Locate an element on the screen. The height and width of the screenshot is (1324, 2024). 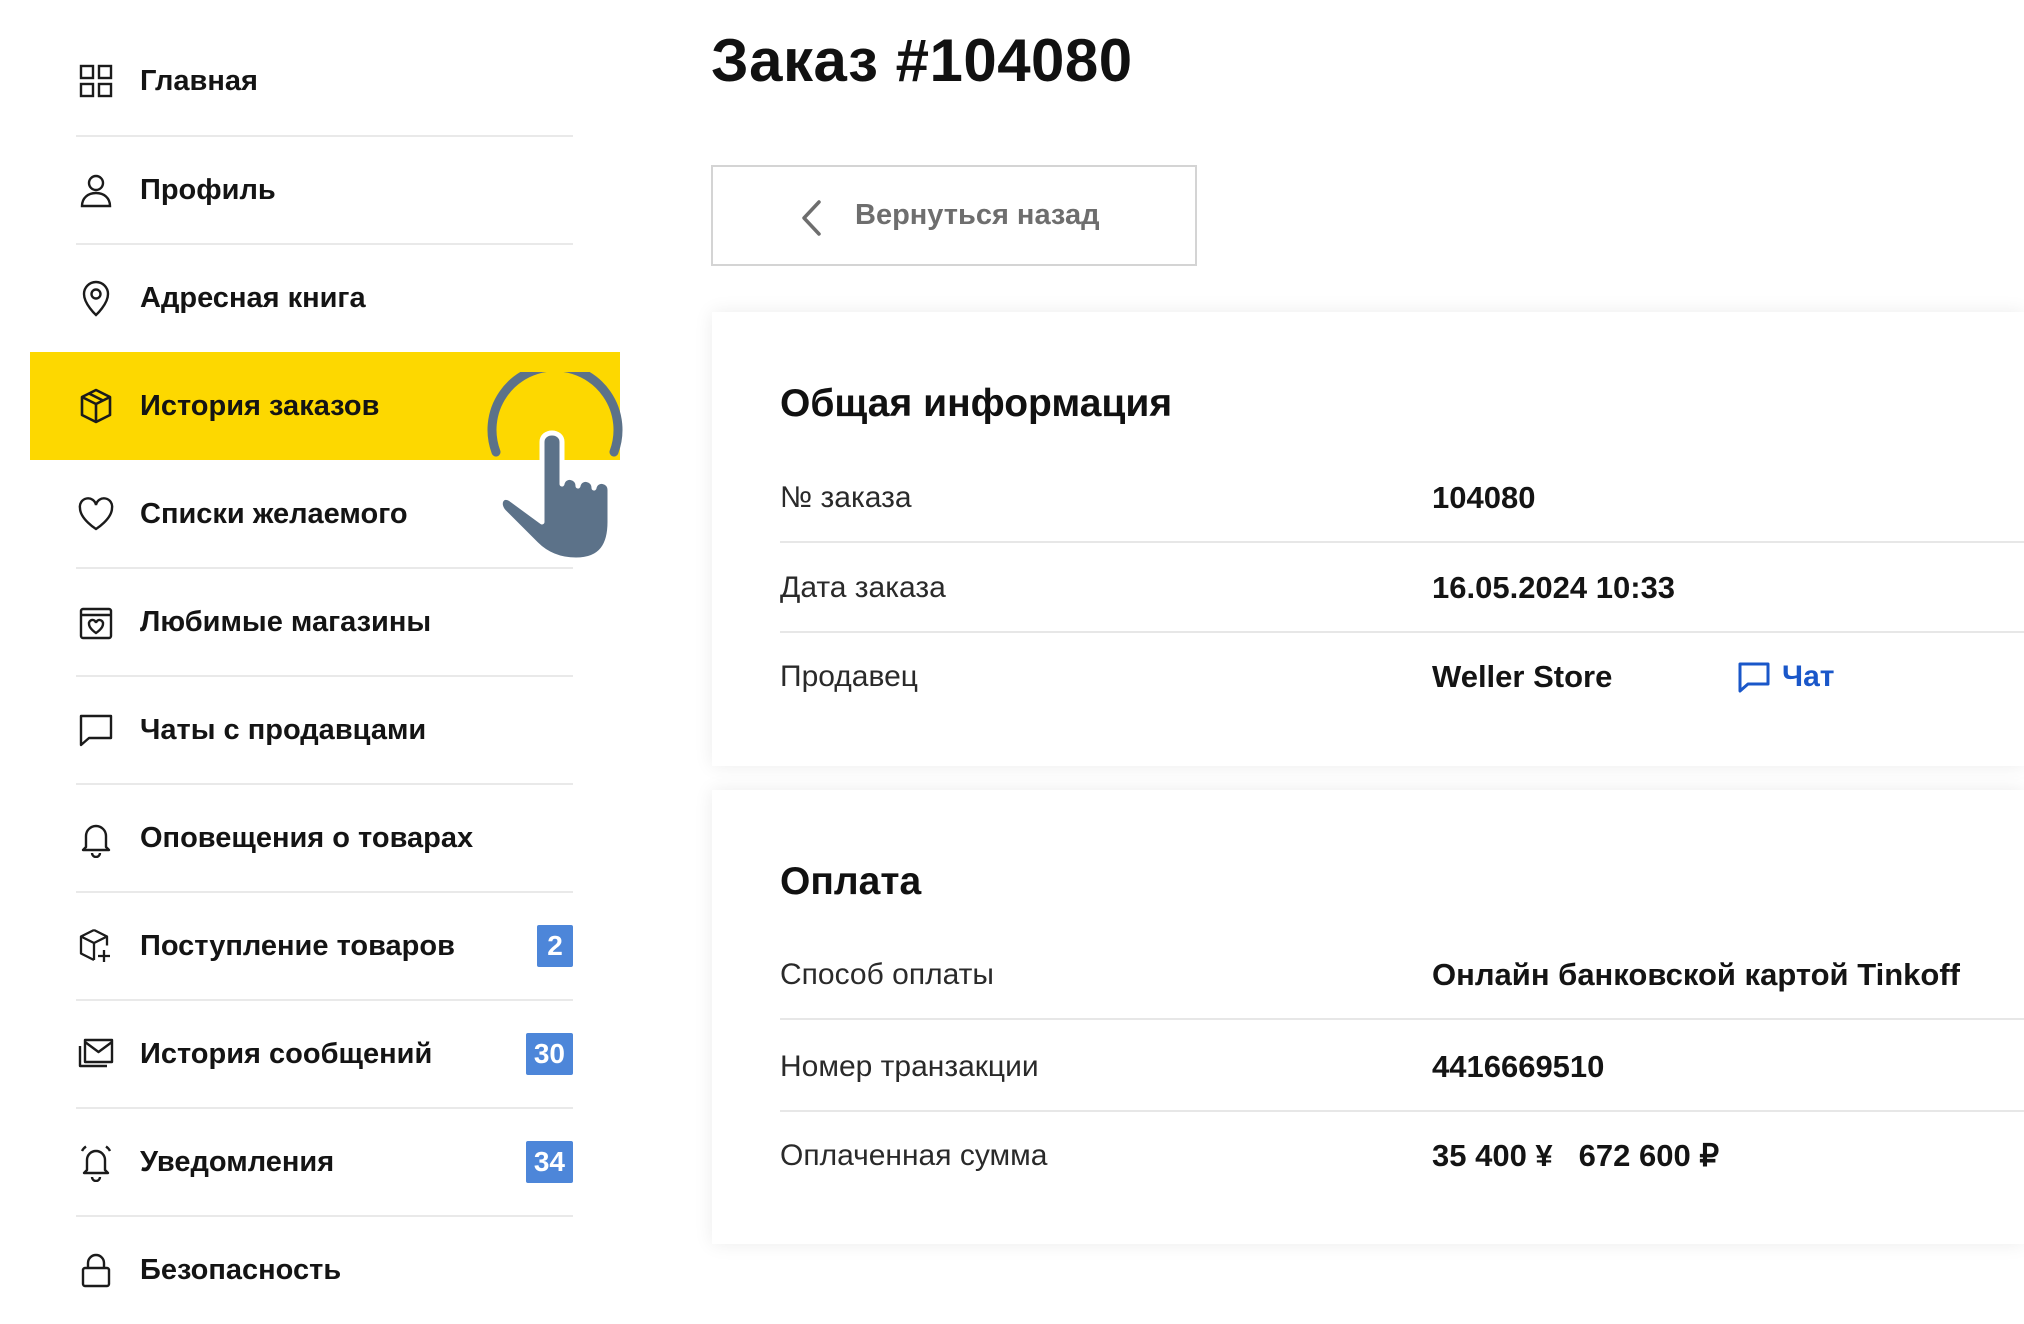
sidebar-item-security: Безопасность is located at coordinates (325, 1270).